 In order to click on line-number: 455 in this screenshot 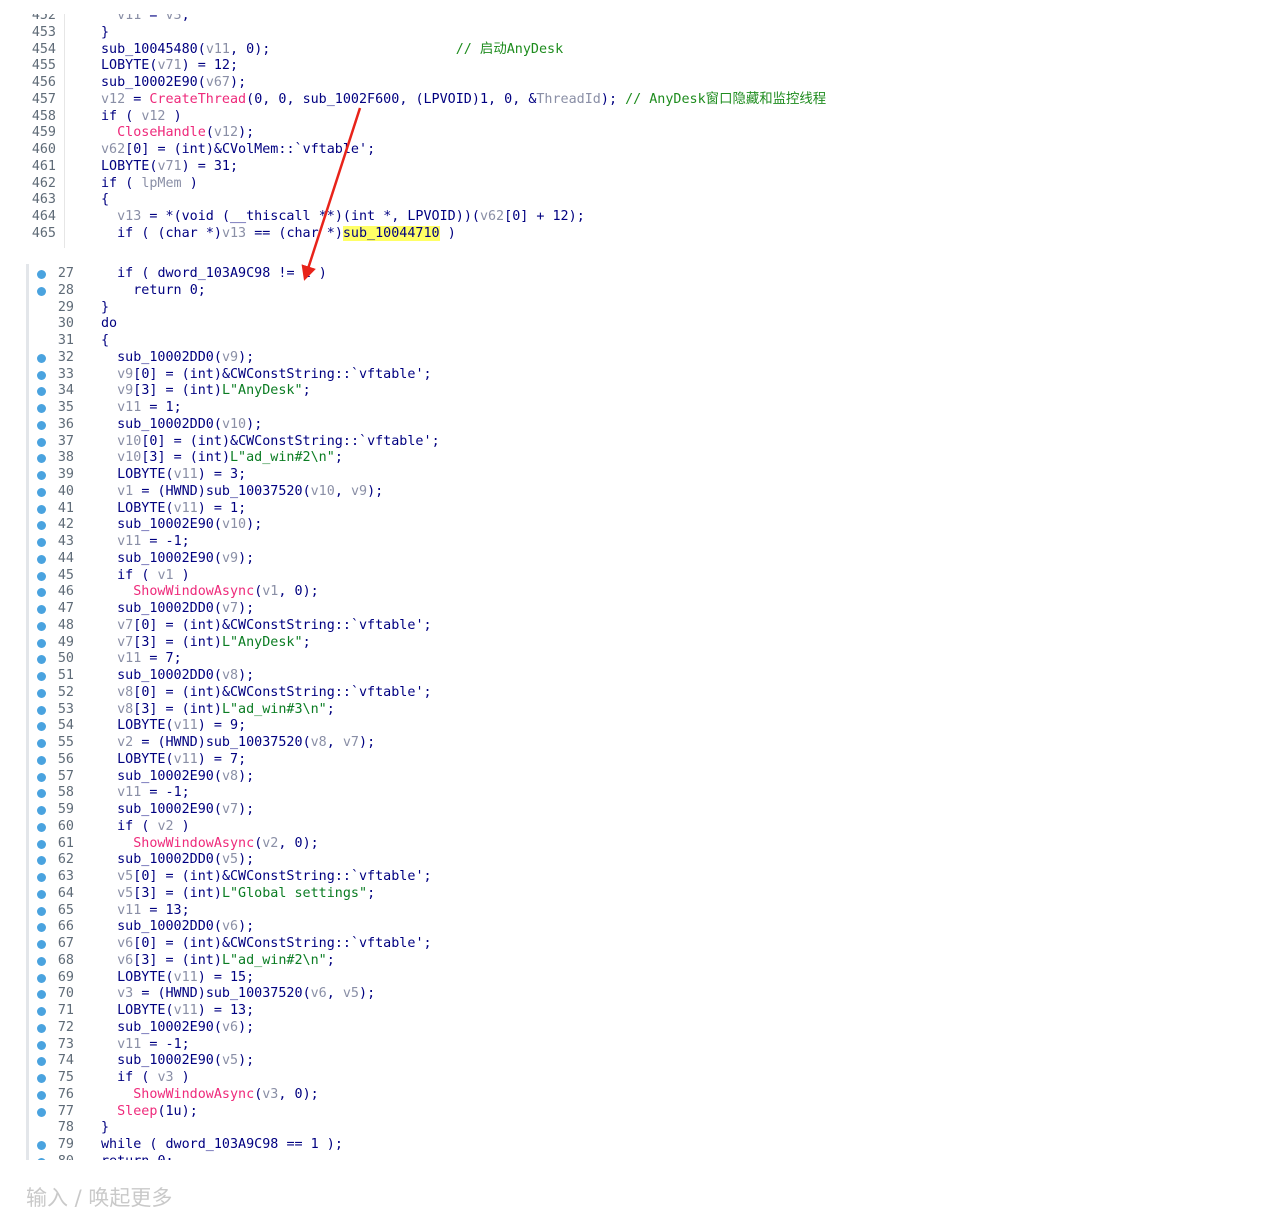, I will do `click(43, 66)`.